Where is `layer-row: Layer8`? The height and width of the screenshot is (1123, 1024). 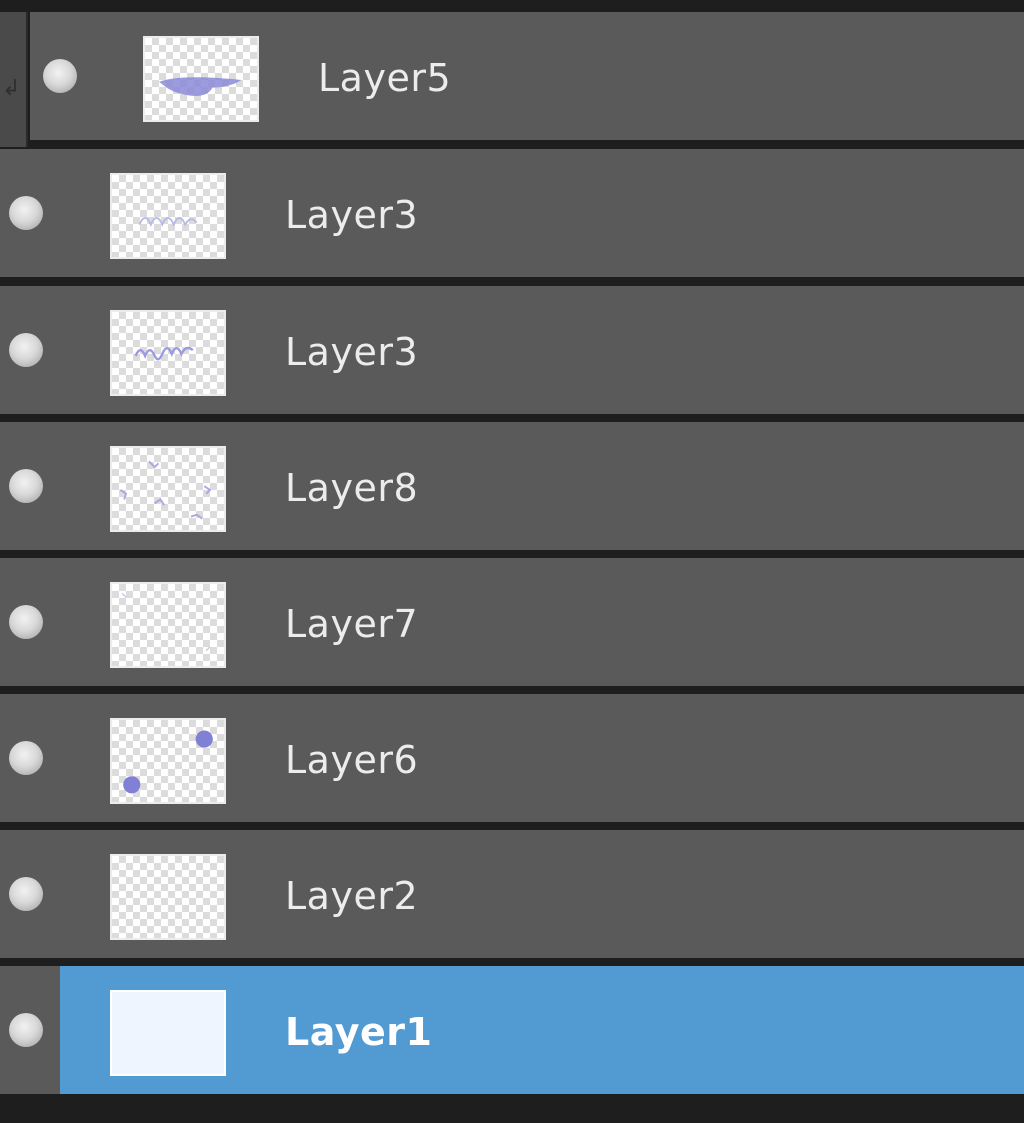
layer-row: Layer8 is located at coordinates (512, 486).